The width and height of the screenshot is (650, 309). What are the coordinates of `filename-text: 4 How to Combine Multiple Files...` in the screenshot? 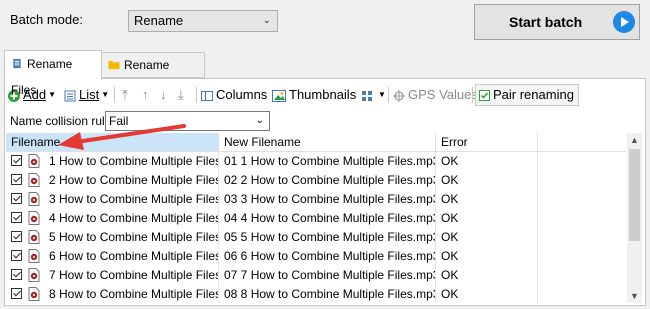 It's located at (134, 218).